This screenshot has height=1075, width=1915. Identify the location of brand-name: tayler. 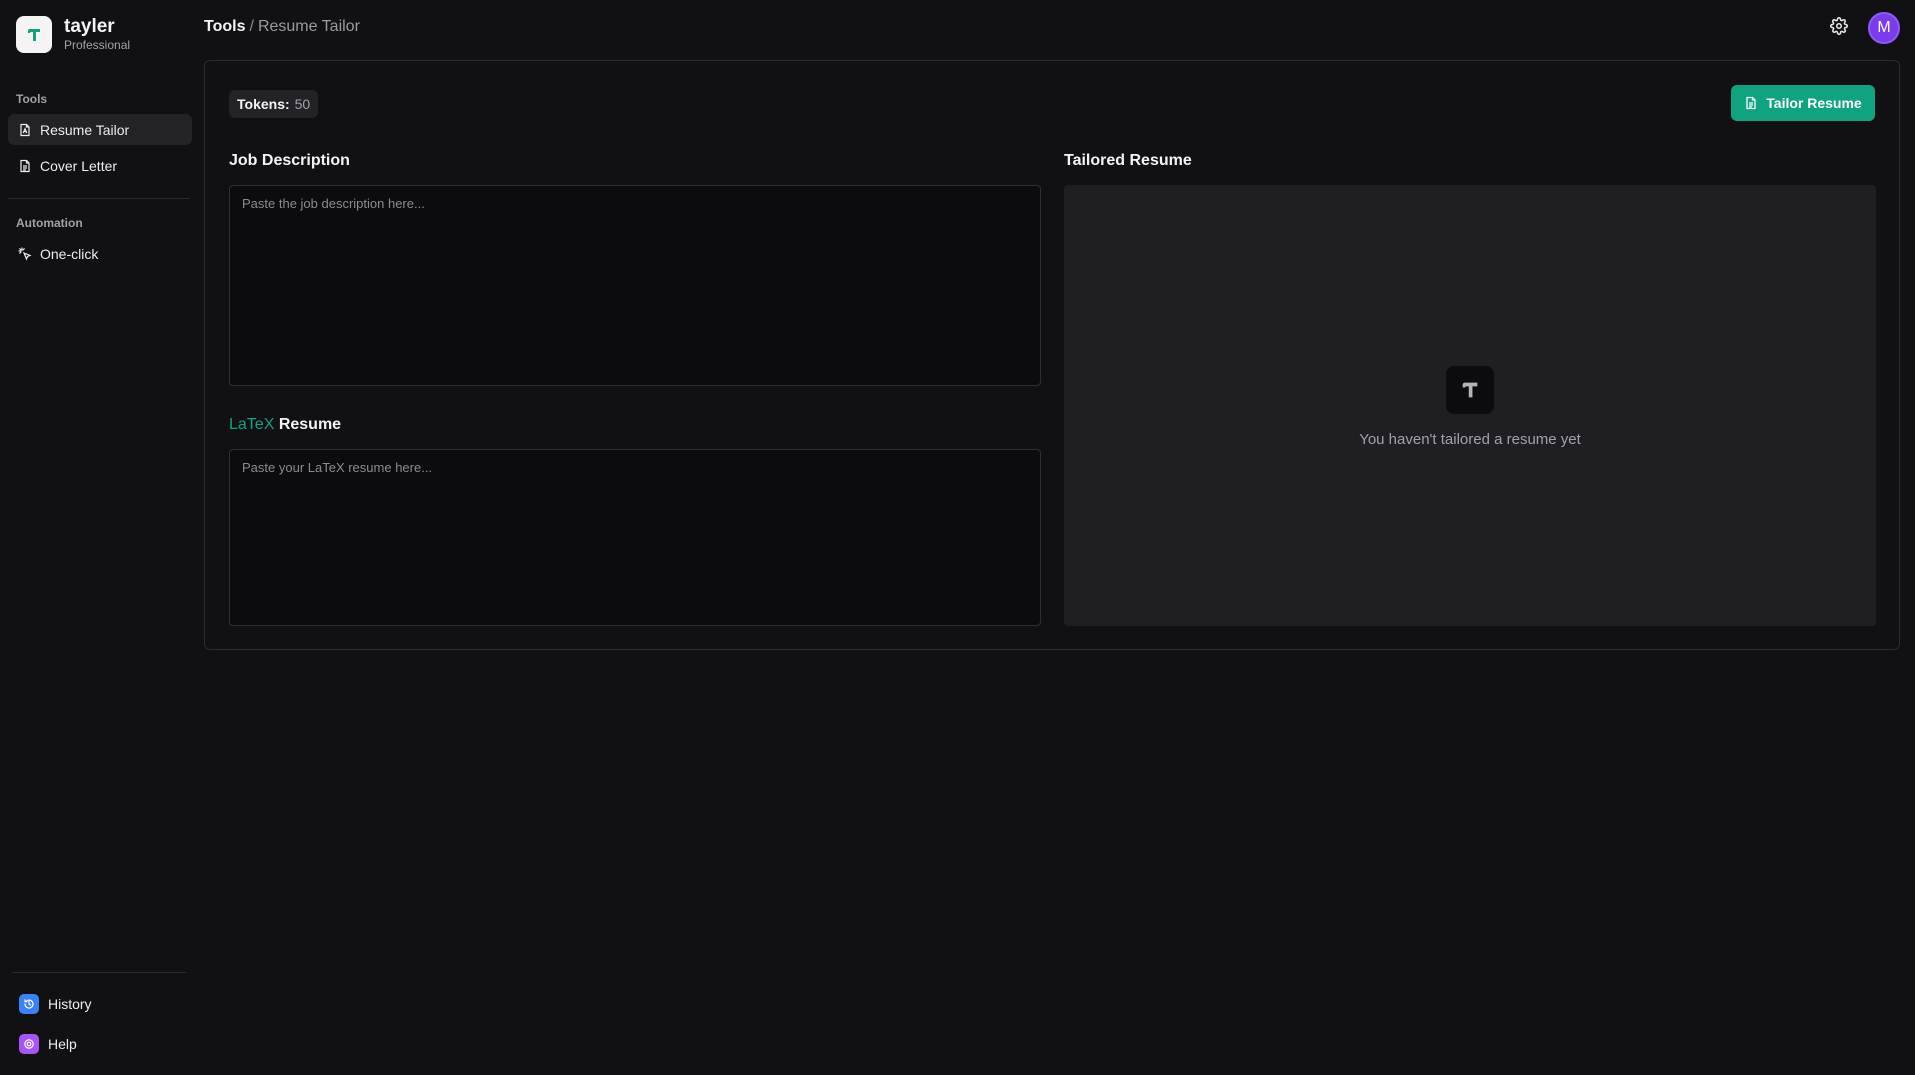
(89, 26).